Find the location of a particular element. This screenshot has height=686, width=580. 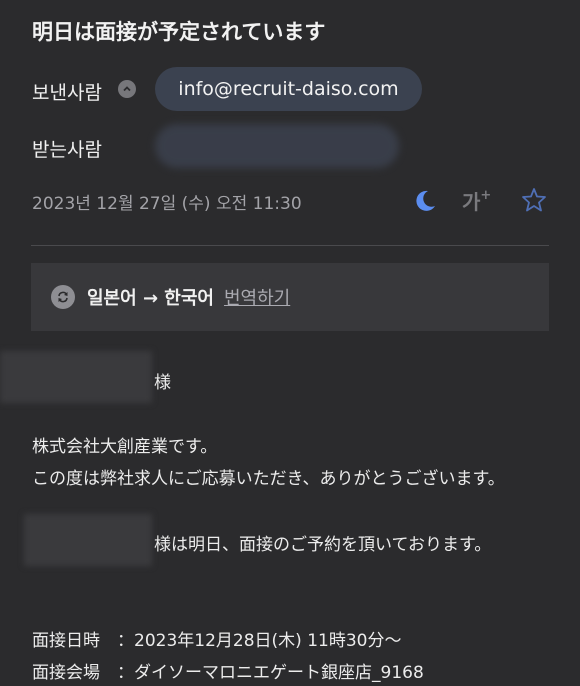

body-line-1: 株式会社大創産業です。 is located at coordinates (125, 447).